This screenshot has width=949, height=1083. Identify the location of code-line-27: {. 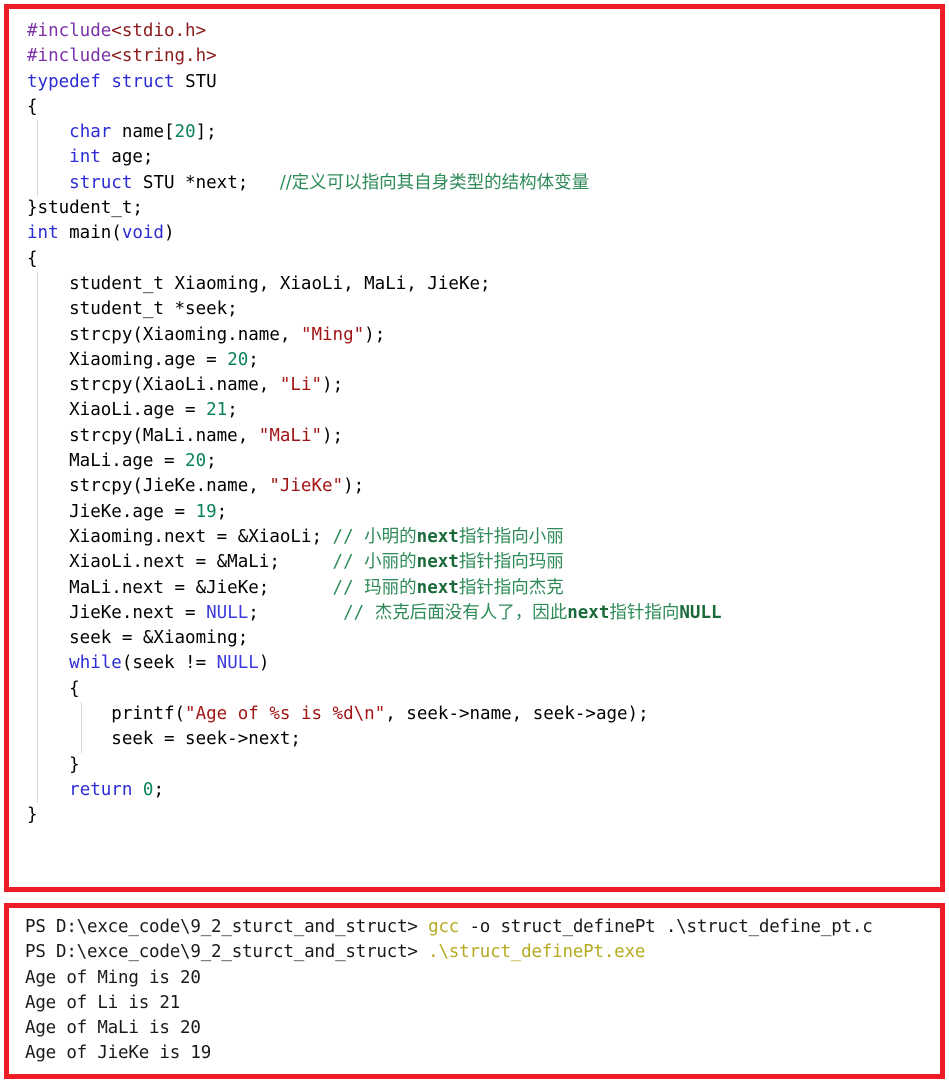
(474, 689).